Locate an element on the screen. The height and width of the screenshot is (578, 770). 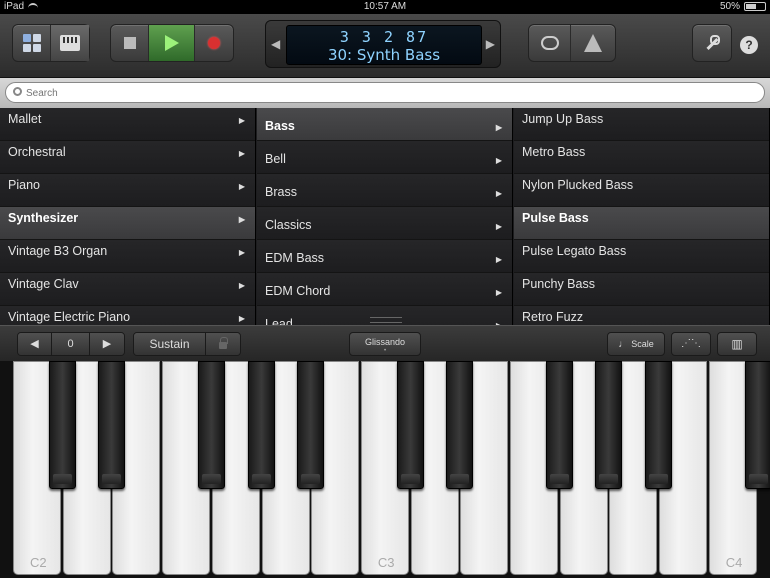
list-item: Jump Up Bass is located at coordinates (641, 124).